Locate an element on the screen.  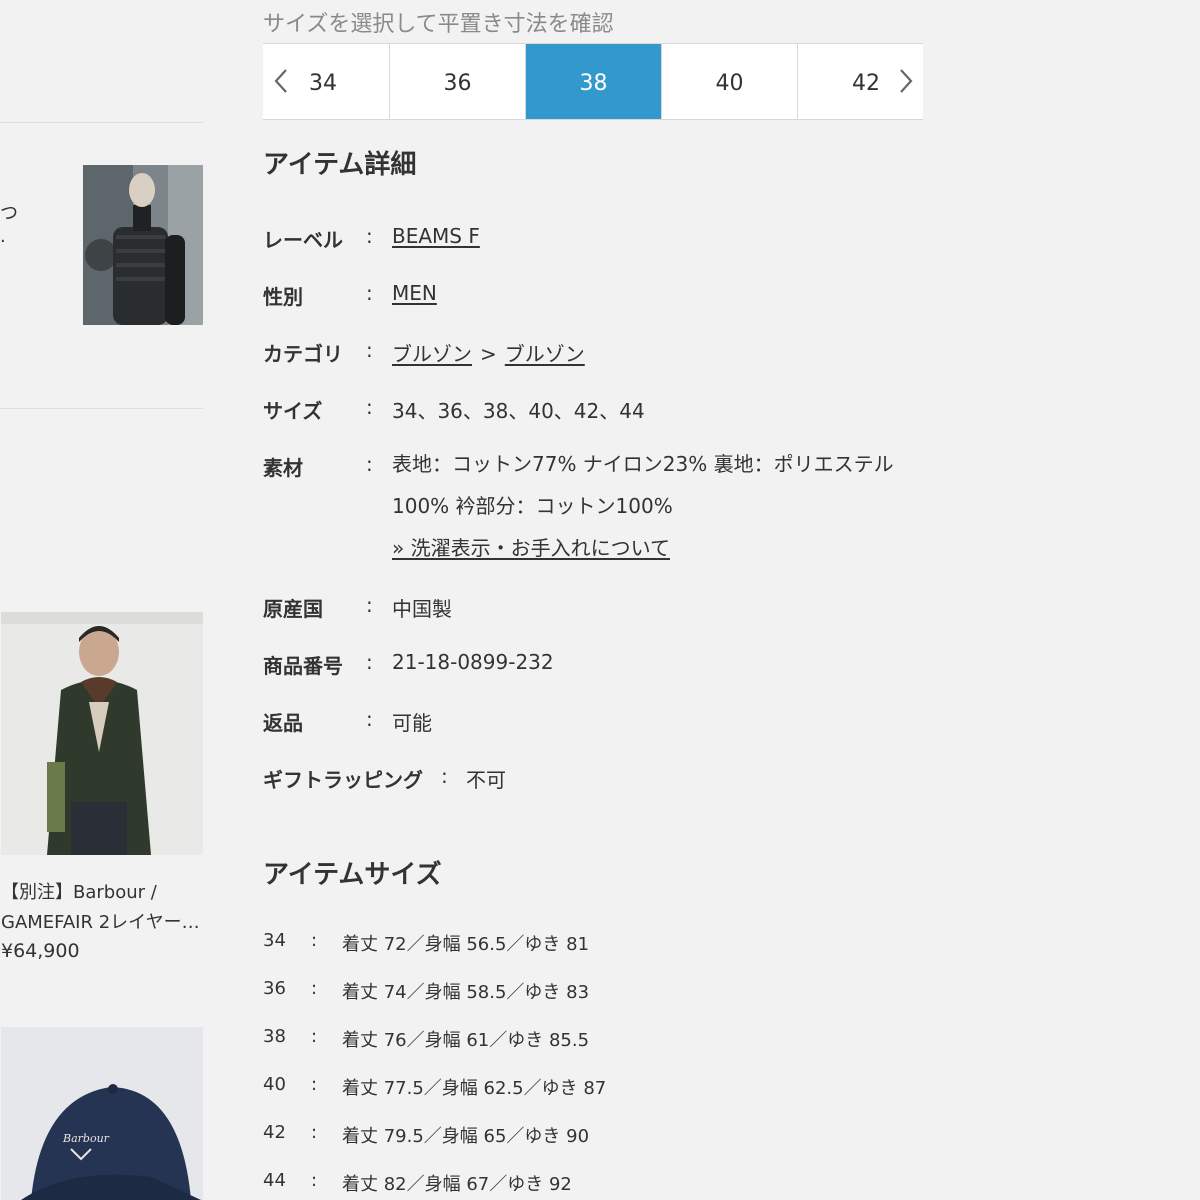
care-instructions-link: » 洗濯表示・お手入れについて is located at coordinates (531, 548).